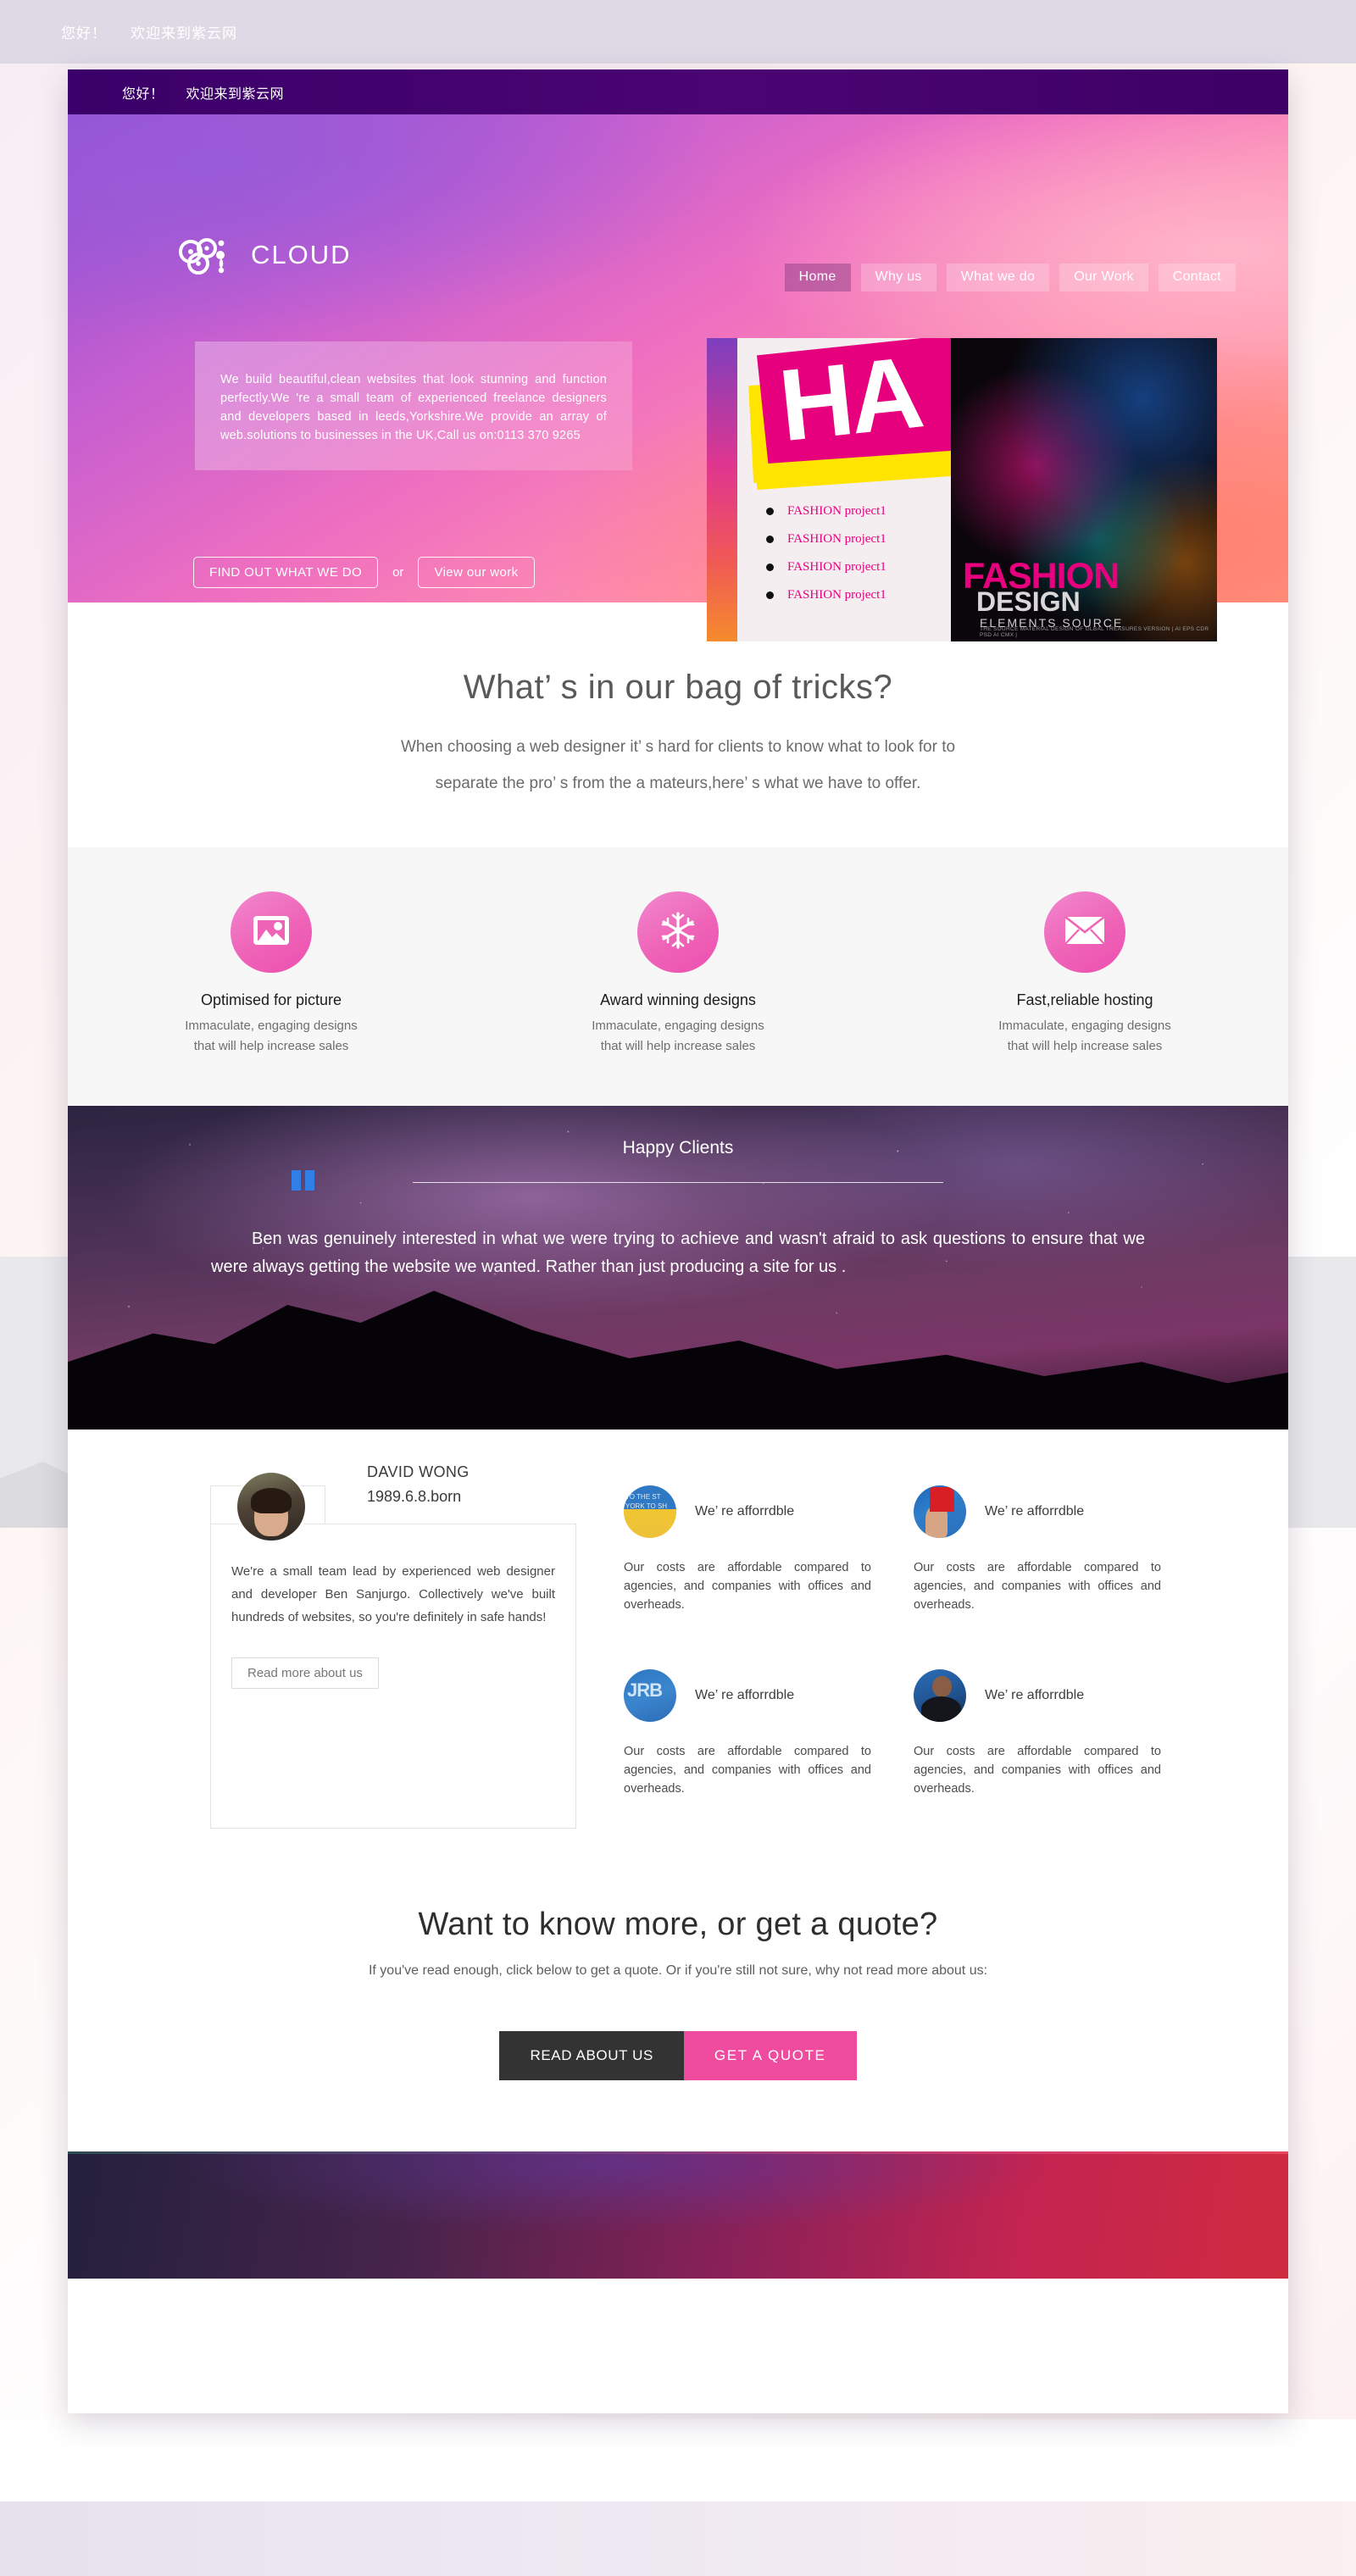  I want to click on nav-item-why-us: Why us, so click(898, 277).